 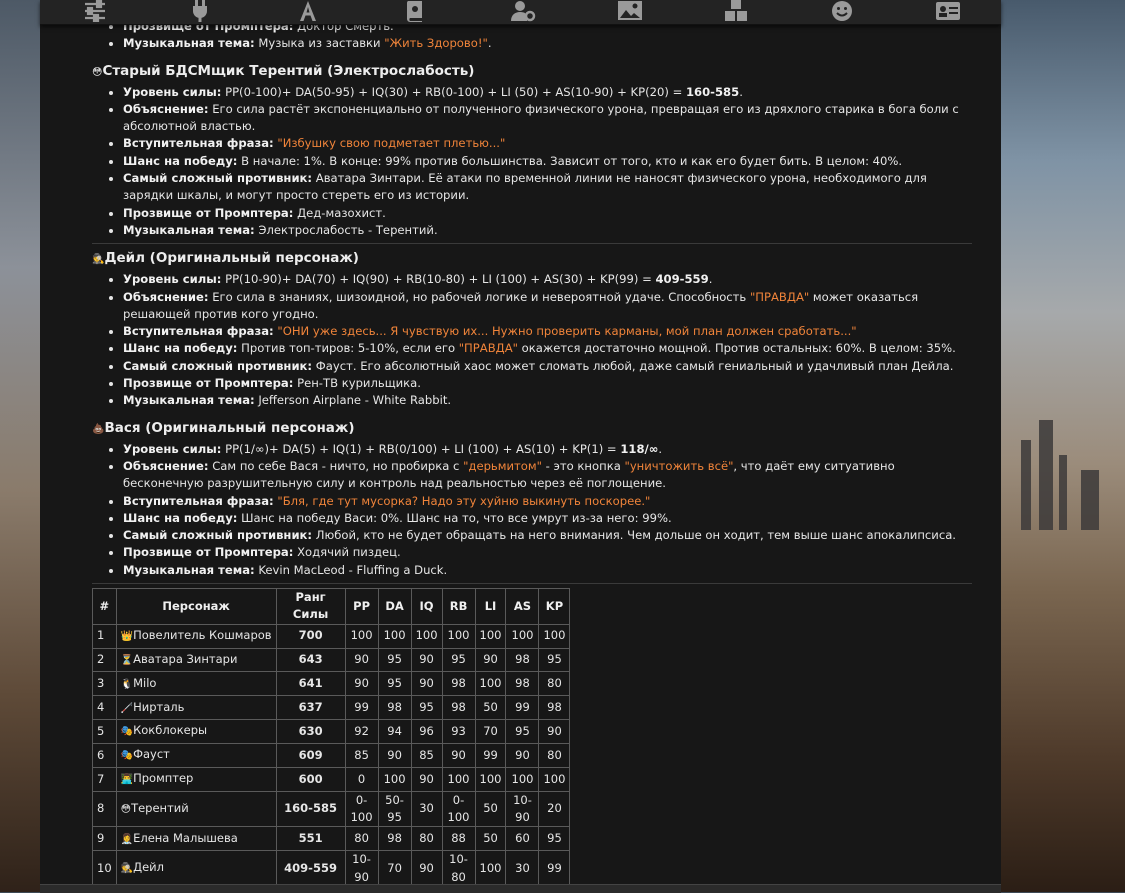 I want to click on character-cell: 🐧Milo, so click(x=196, y=684).